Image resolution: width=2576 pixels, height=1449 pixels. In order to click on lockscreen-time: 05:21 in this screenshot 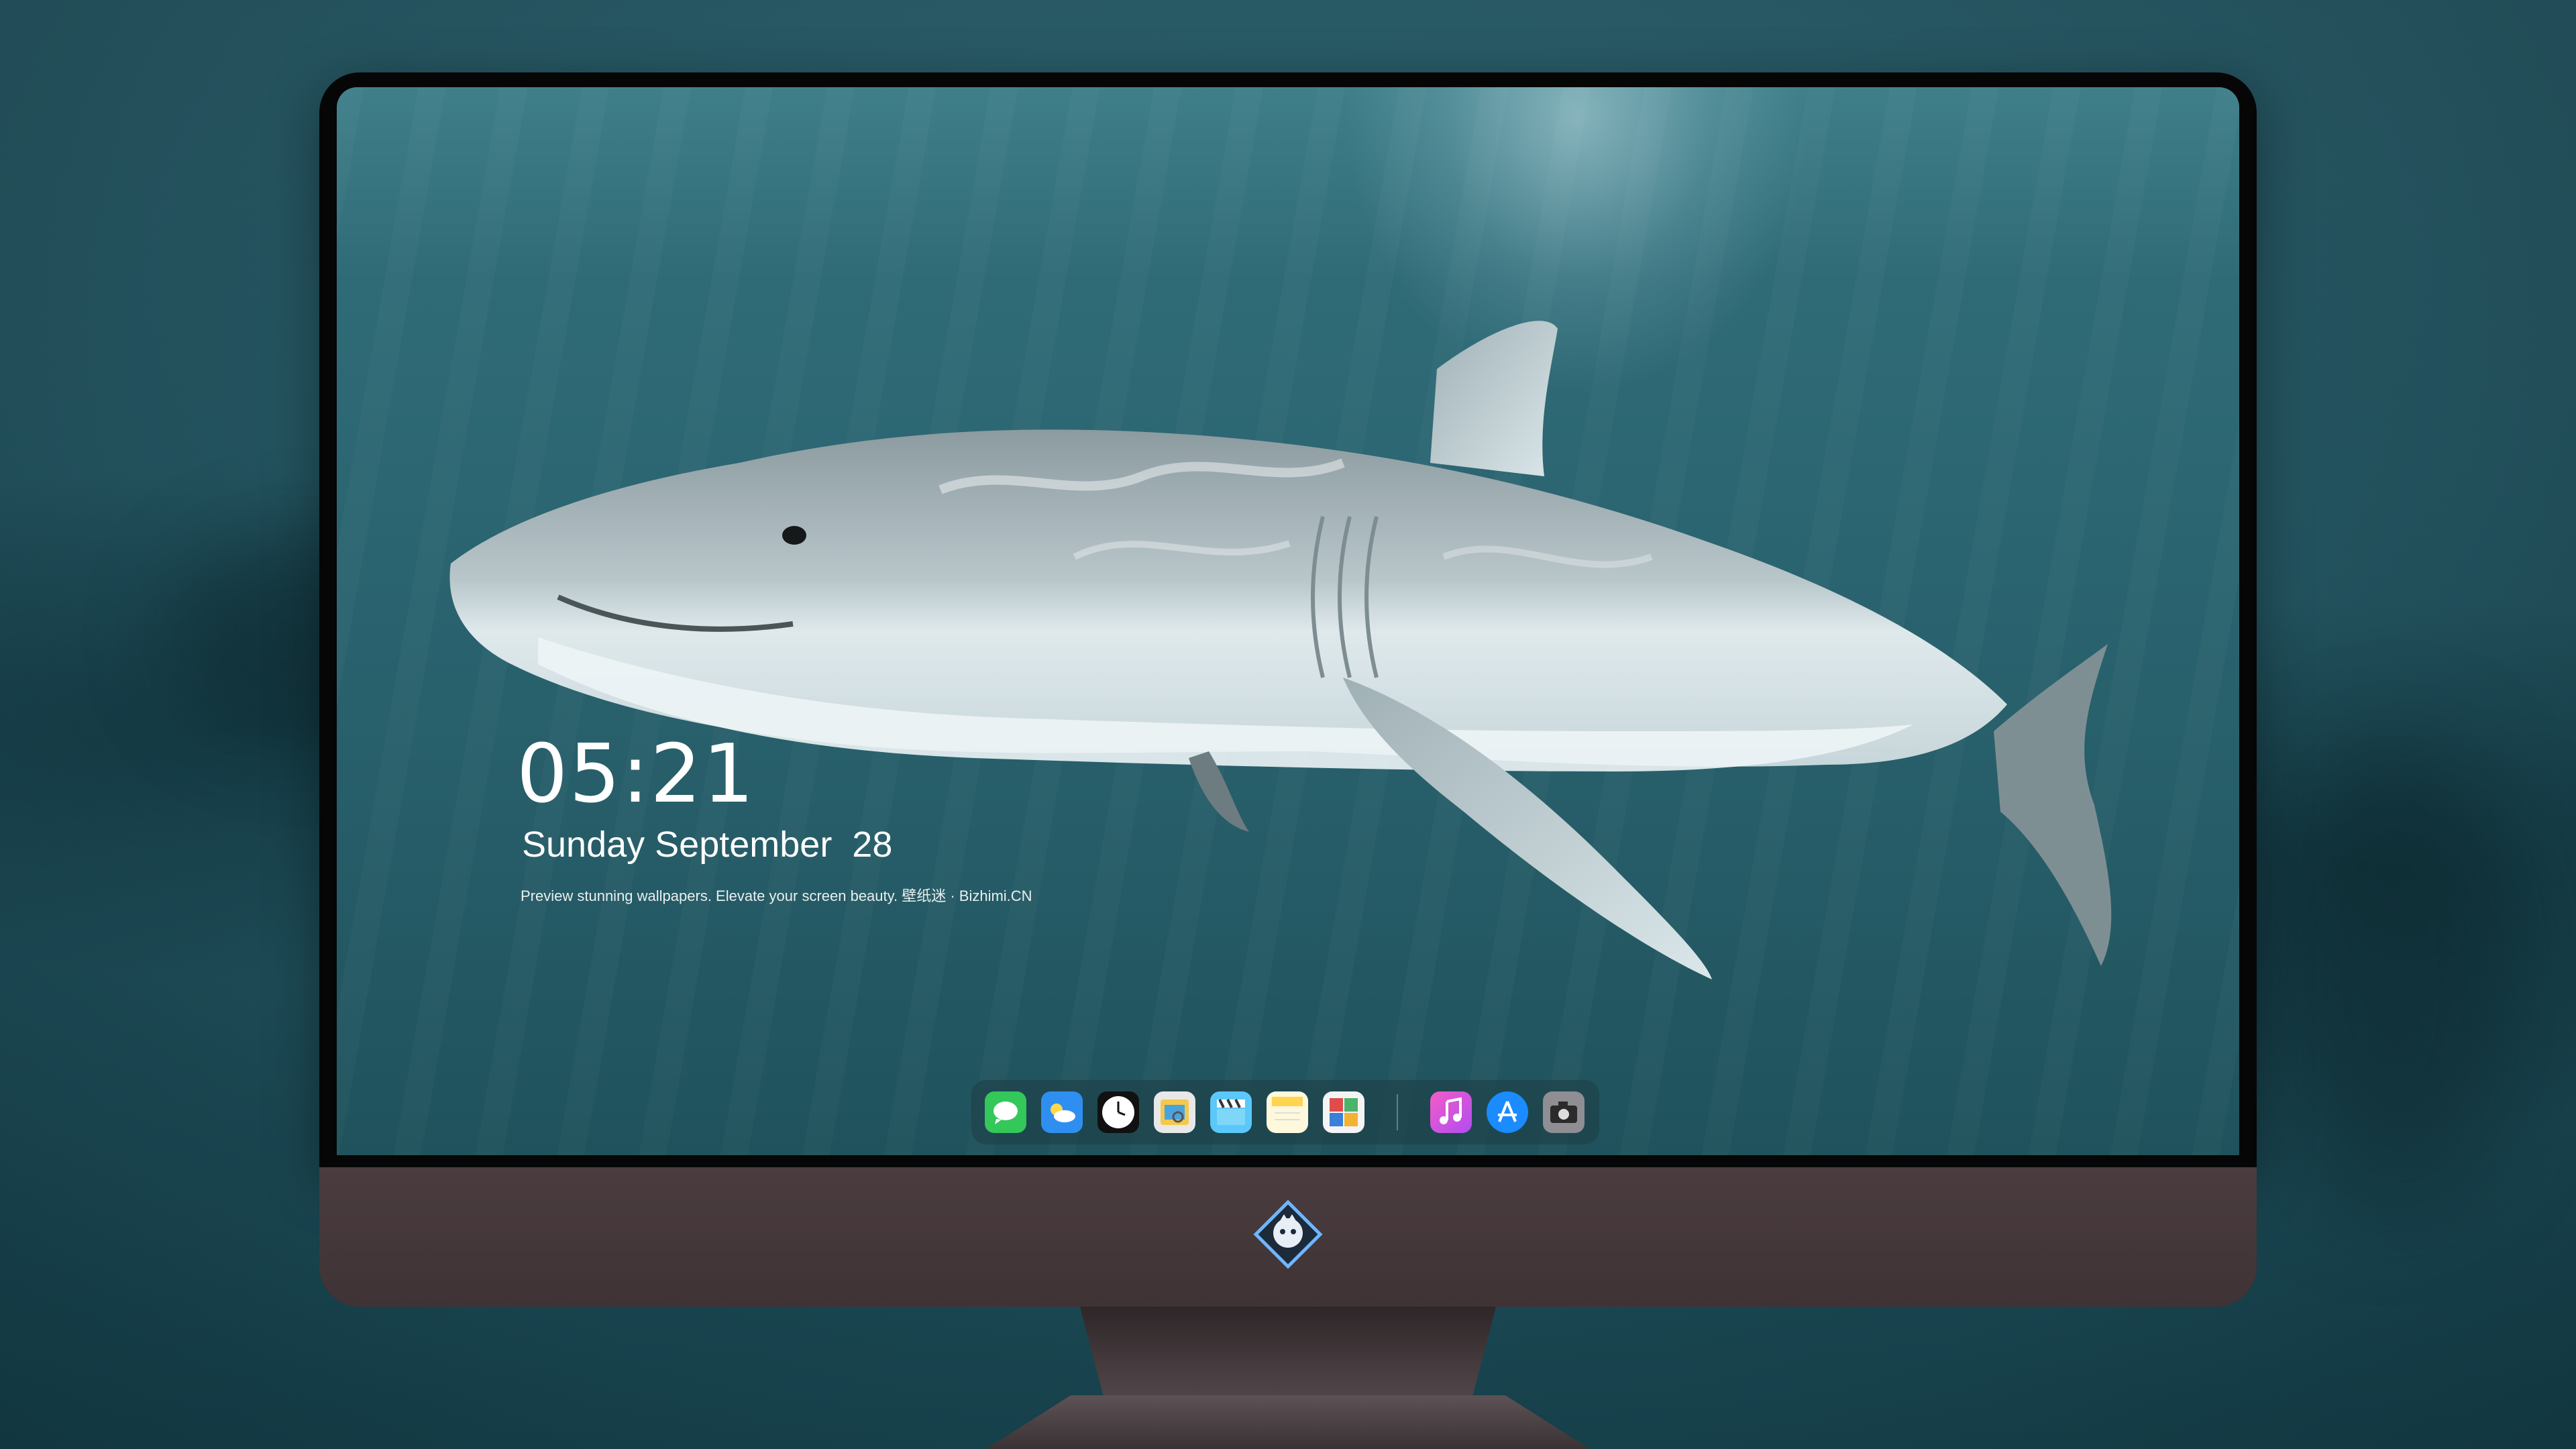, I will do `click(636, 774)`.